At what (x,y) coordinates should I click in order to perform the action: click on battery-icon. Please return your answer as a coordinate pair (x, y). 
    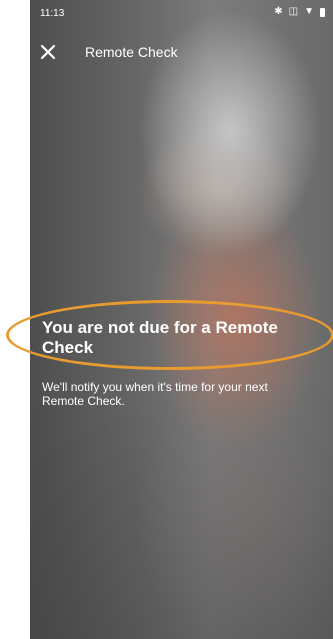
    Looking at the image, I should click on (322, 12).